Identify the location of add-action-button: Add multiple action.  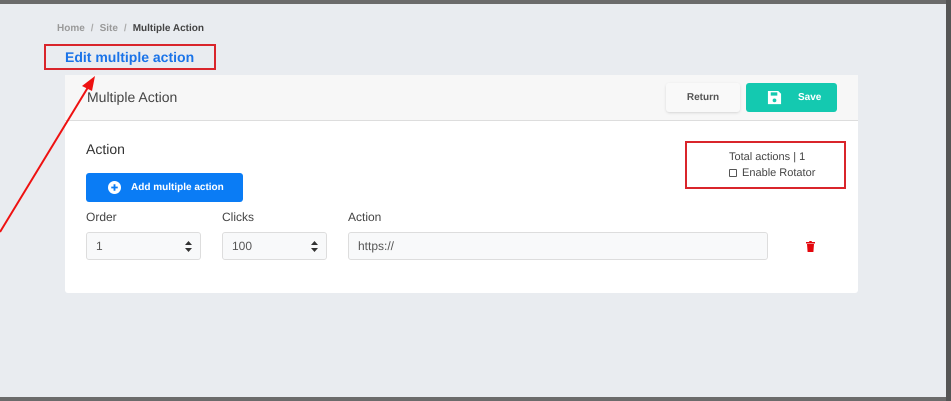
(164, 187).